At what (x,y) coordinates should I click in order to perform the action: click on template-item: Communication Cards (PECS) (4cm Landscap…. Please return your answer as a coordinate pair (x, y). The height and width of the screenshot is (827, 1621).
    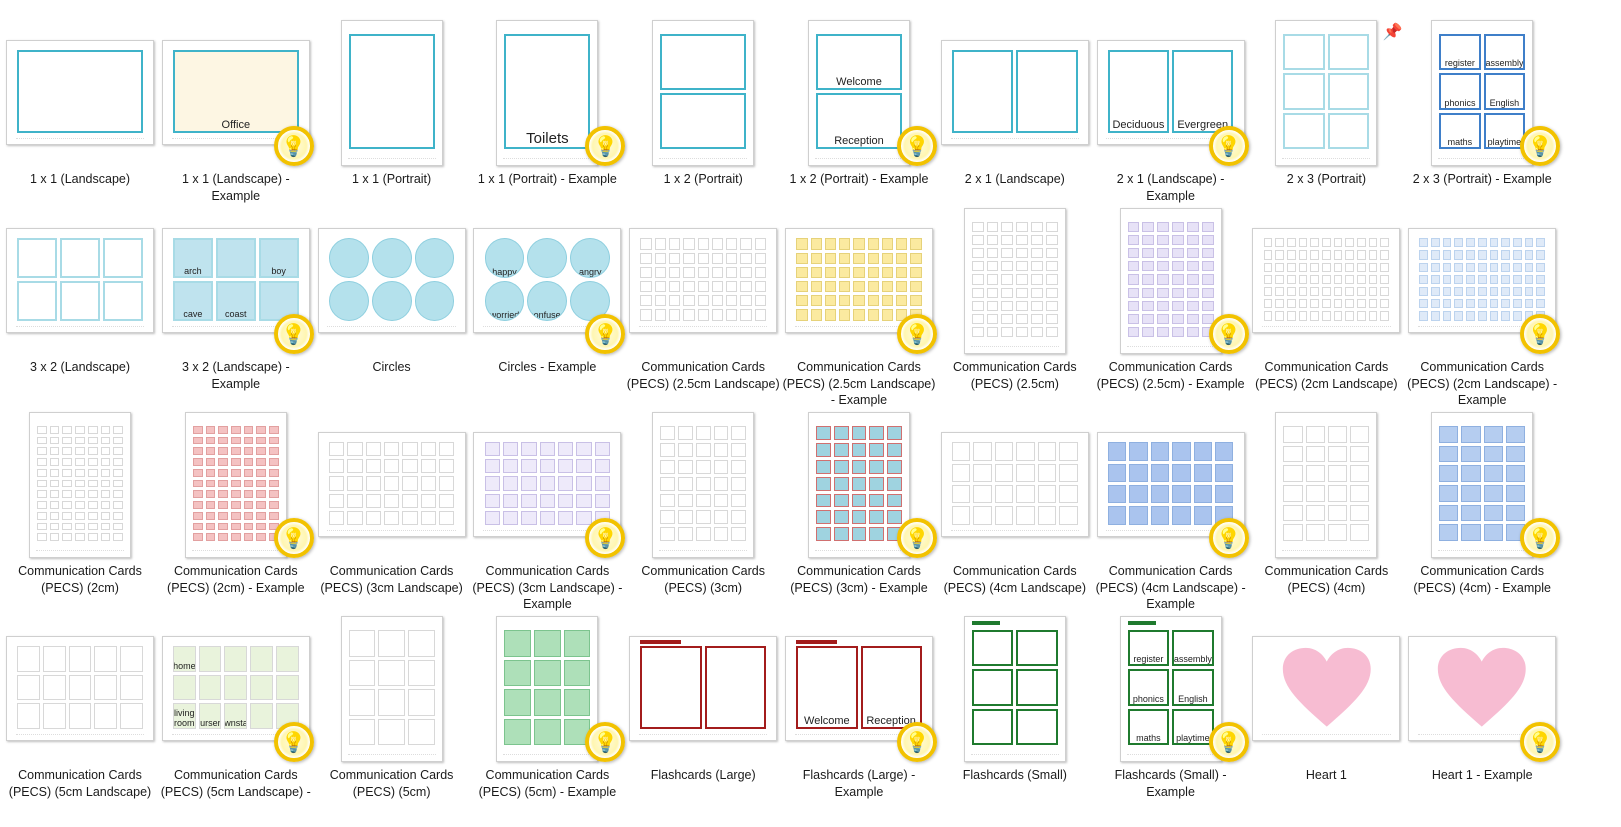
    Looking at the image, I should click on (1015, 510).